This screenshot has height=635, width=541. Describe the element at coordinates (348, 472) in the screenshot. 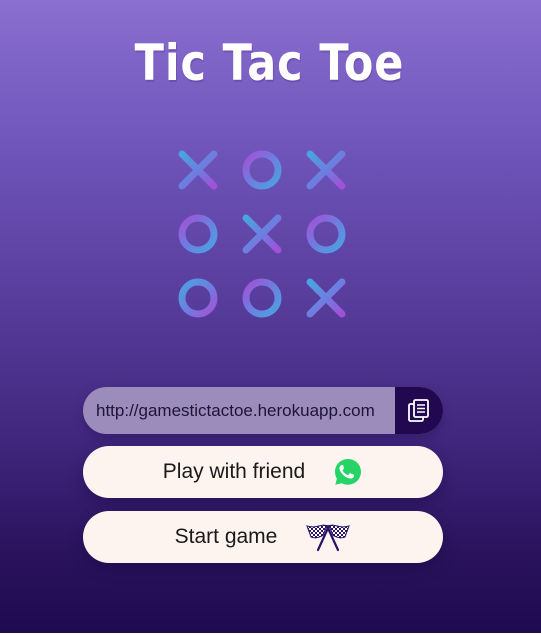

I see `whatsapp-icon` at that location.